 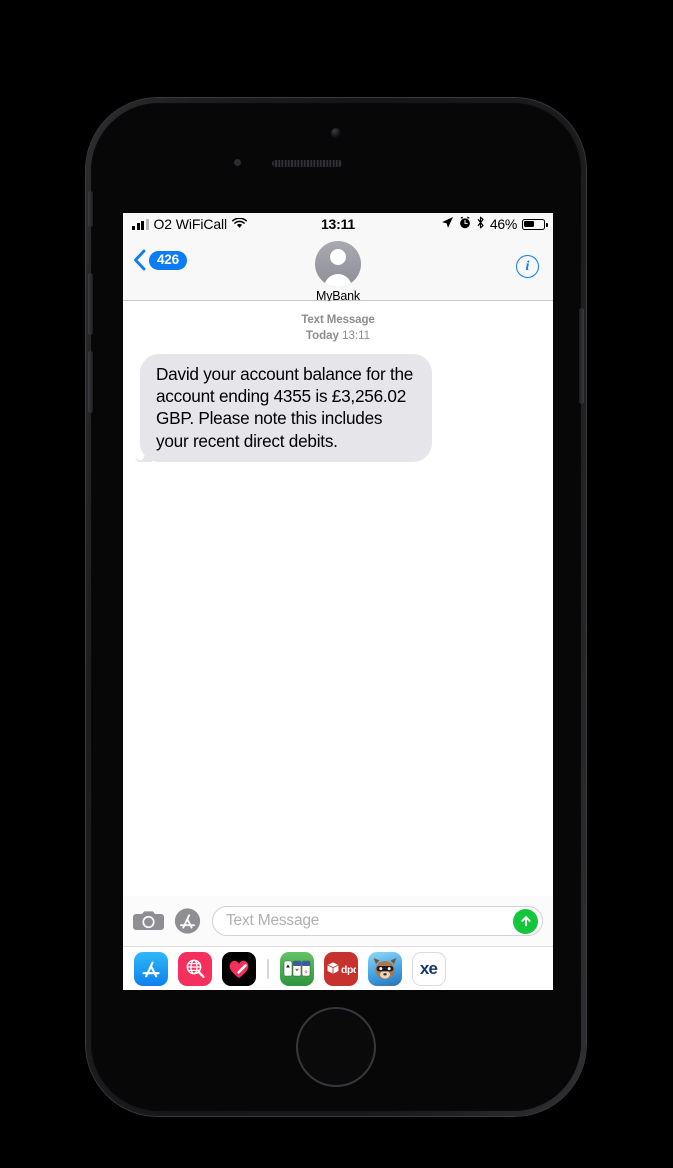 What do you see at coordinates (139, 260) in the screenshot?
I see `chevron-left-icon` at bounding box center [139, 260].